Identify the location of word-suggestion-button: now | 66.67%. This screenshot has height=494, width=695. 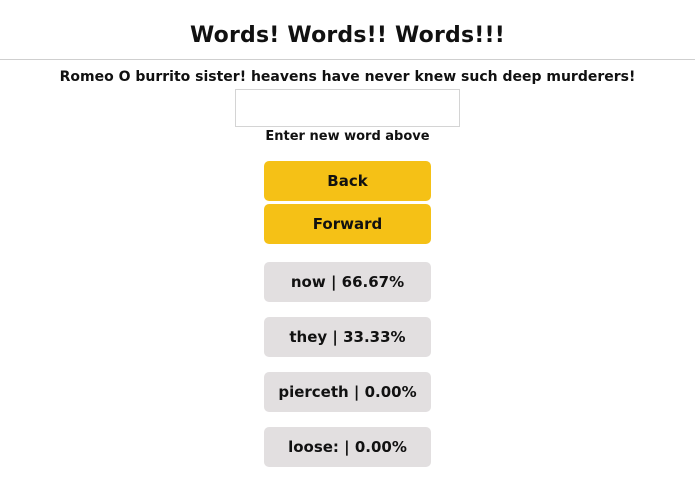
(347, 282).